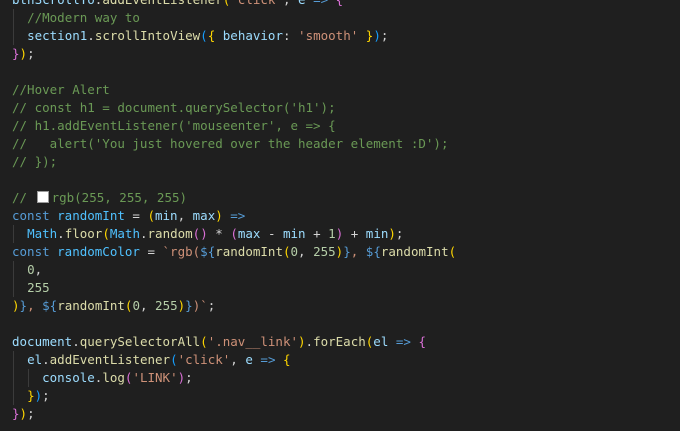  I want to click on code-token: random, so click(170, 233).